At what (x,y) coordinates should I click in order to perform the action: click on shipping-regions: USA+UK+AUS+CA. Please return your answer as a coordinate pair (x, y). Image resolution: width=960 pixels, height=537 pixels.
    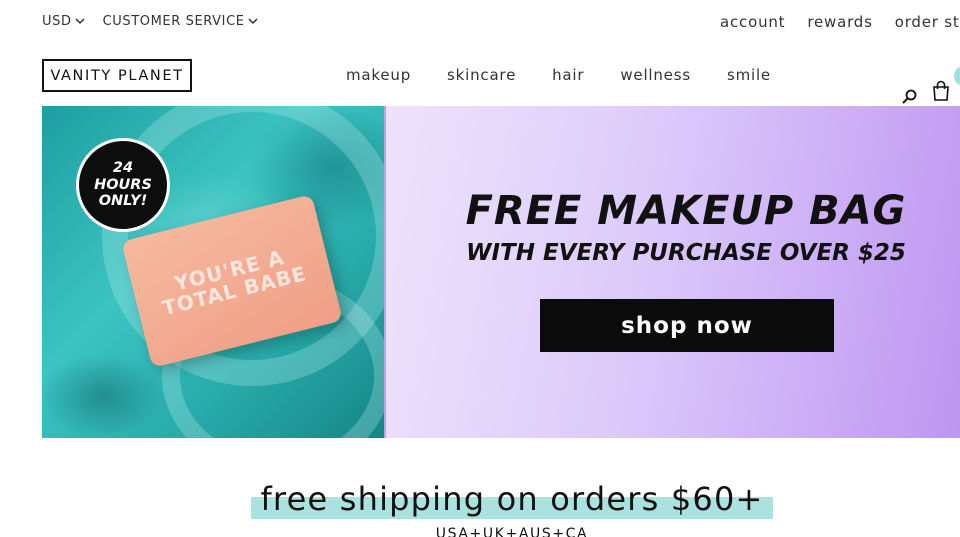
    Looking at the image, I should click on (512, 531).